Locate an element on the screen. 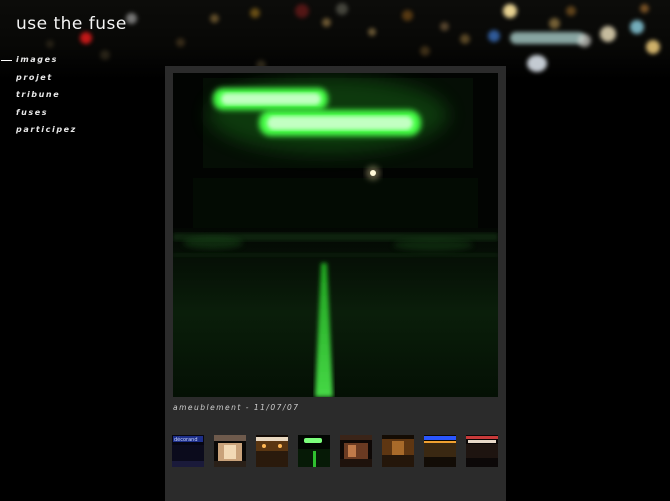 Image resolution: width=670 pixels, height=501 pixels. nav-item-label: images is located at coordinates (37, 59).